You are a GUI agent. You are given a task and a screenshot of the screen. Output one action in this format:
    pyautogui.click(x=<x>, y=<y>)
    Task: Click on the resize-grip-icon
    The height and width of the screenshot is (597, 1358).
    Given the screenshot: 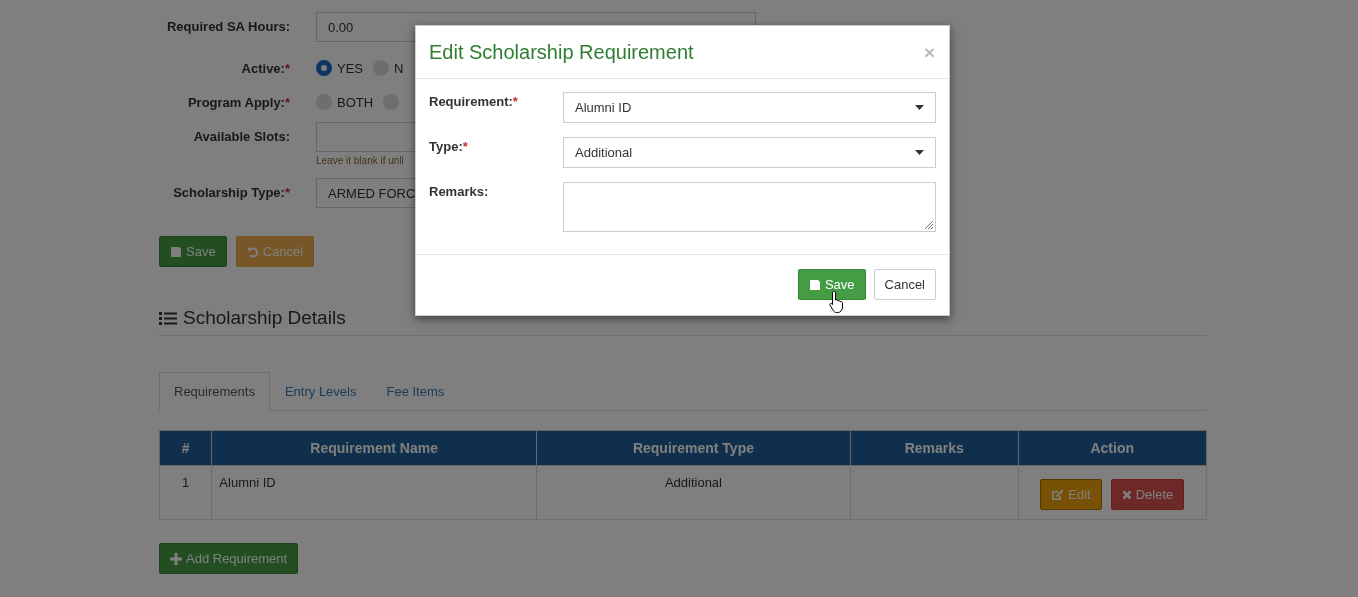 What is the action you would take?
    pyautogui.click(x=929, y=225)
    